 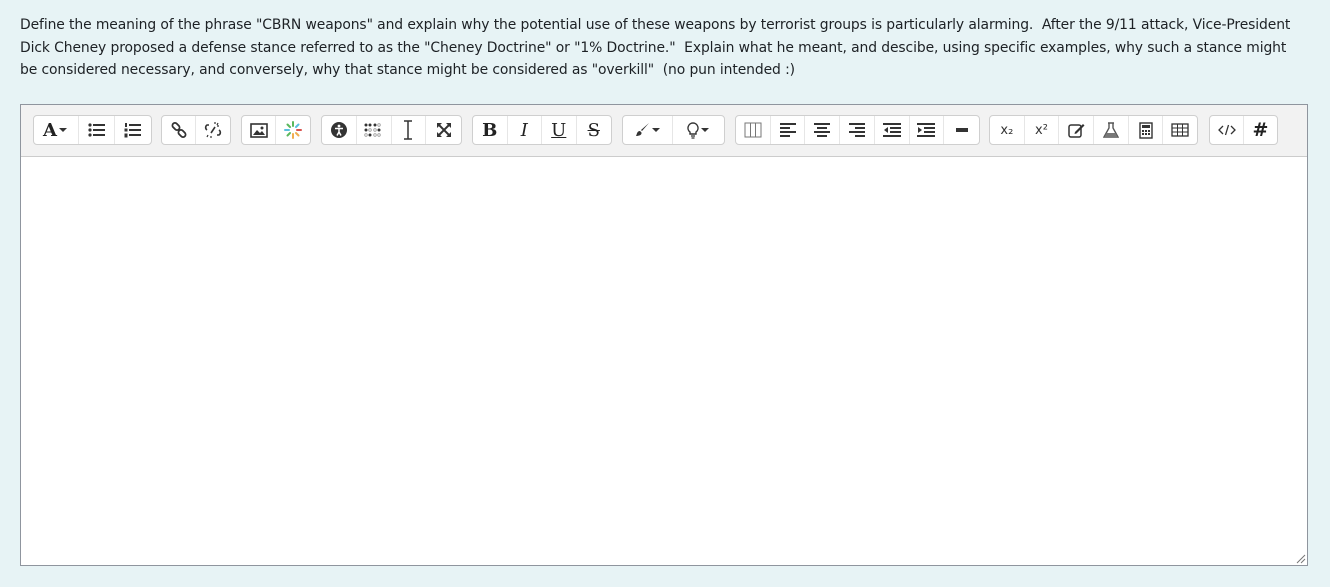 I want to click on accessibility-checker-button, so click(x=339, y=130).